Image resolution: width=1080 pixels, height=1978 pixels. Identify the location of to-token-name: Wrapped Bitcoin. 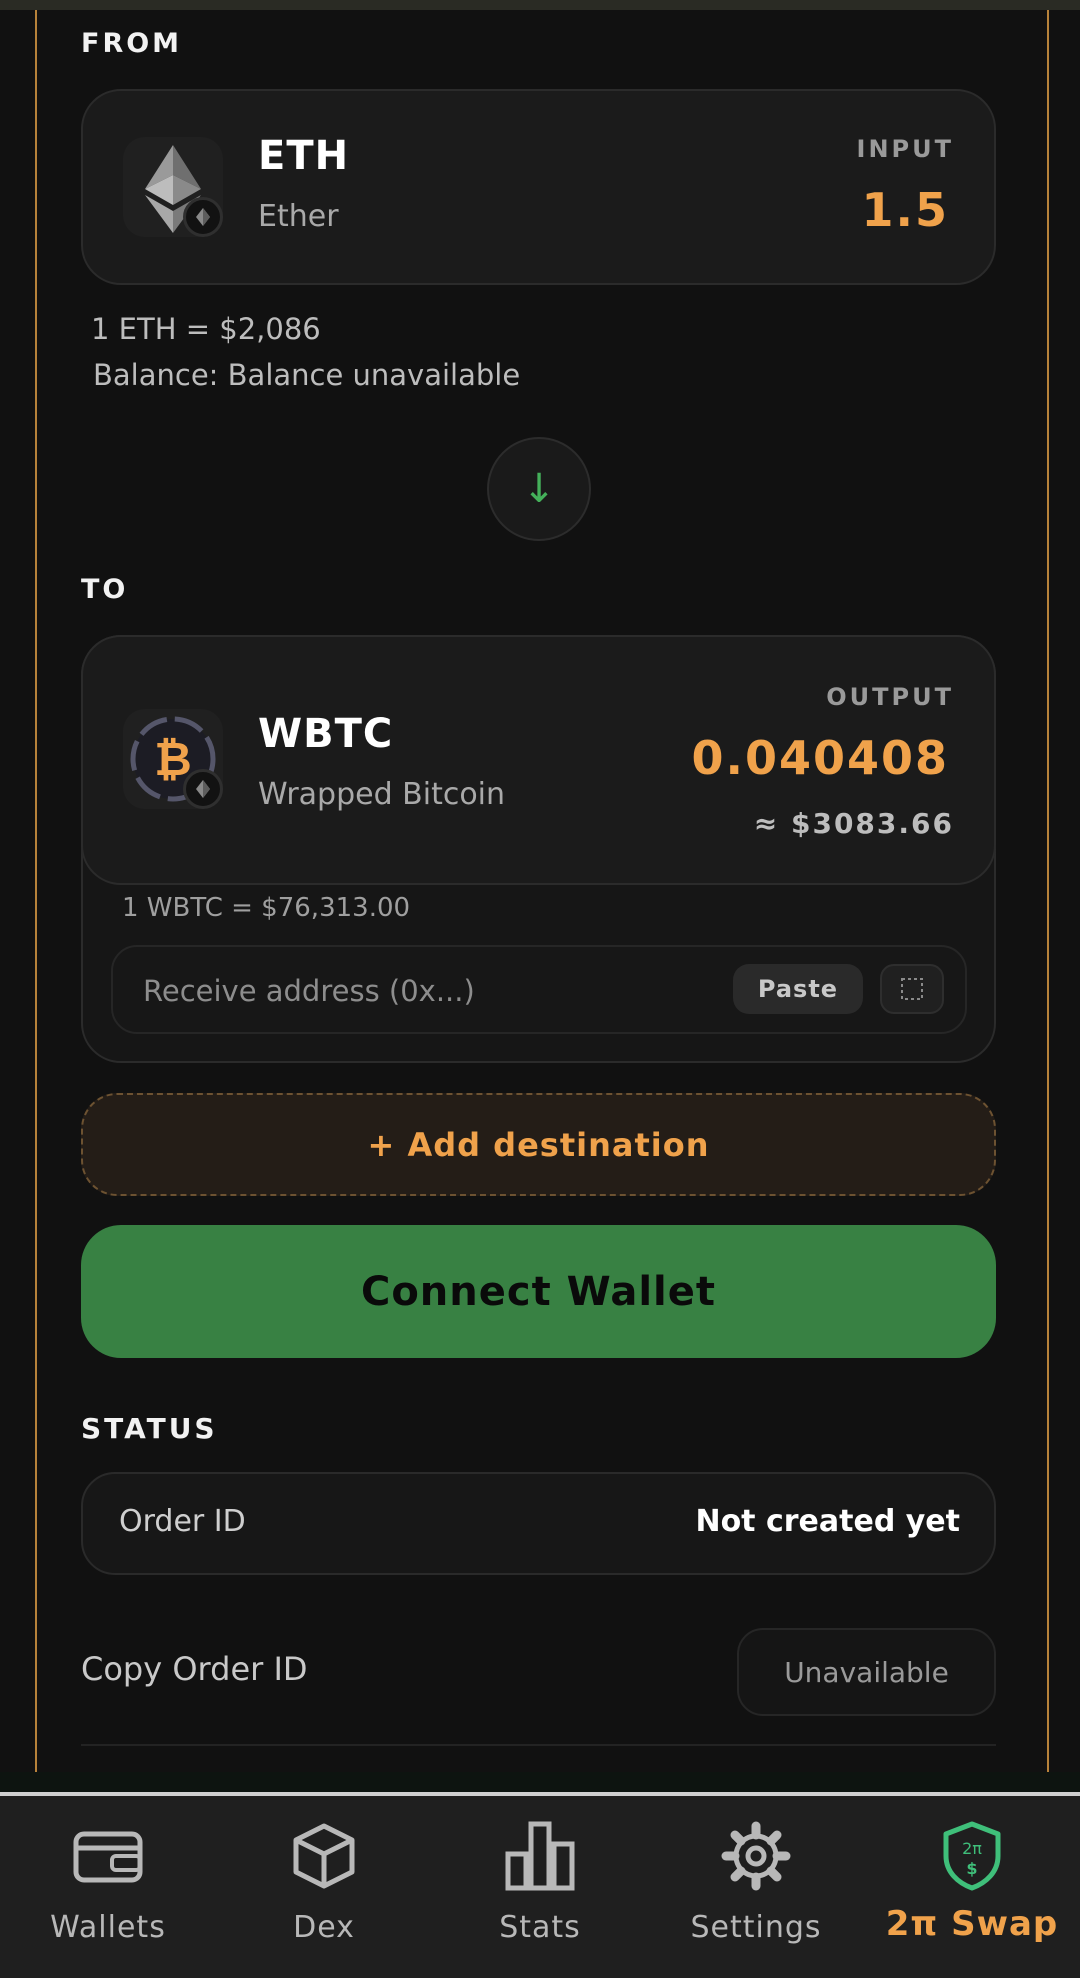
(382, 794).